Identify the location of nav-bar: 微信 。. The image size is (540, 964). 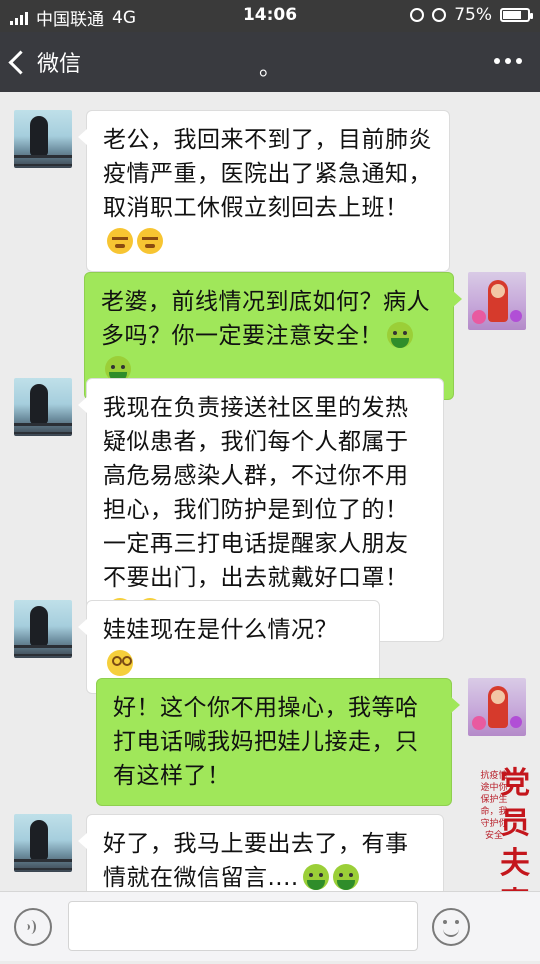
(270, 62).